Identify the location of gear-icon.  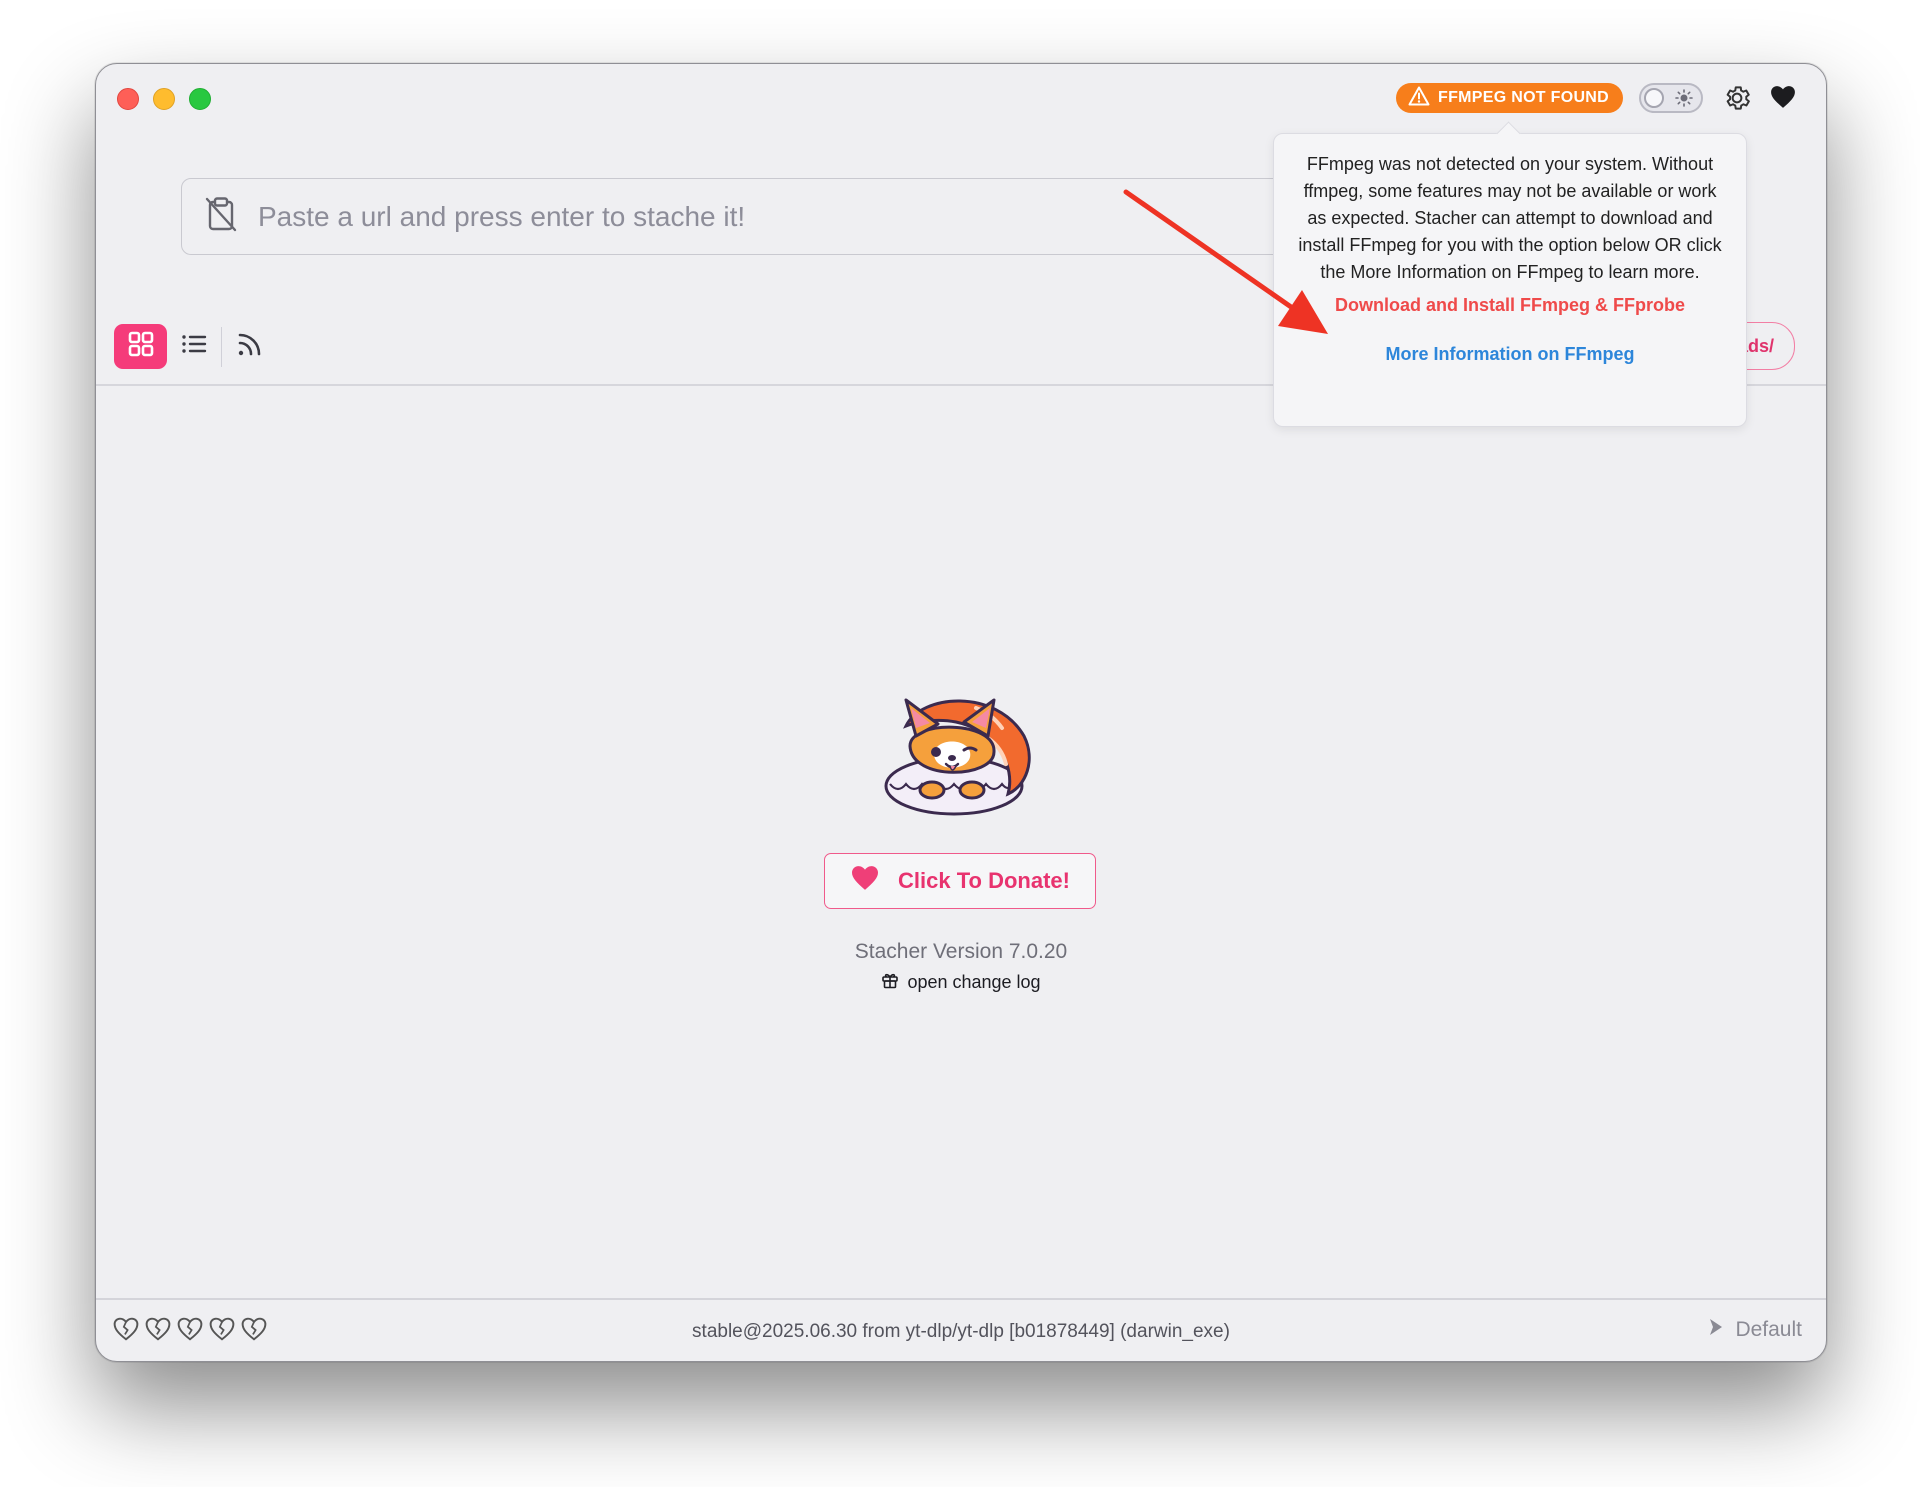
(1737, 100).